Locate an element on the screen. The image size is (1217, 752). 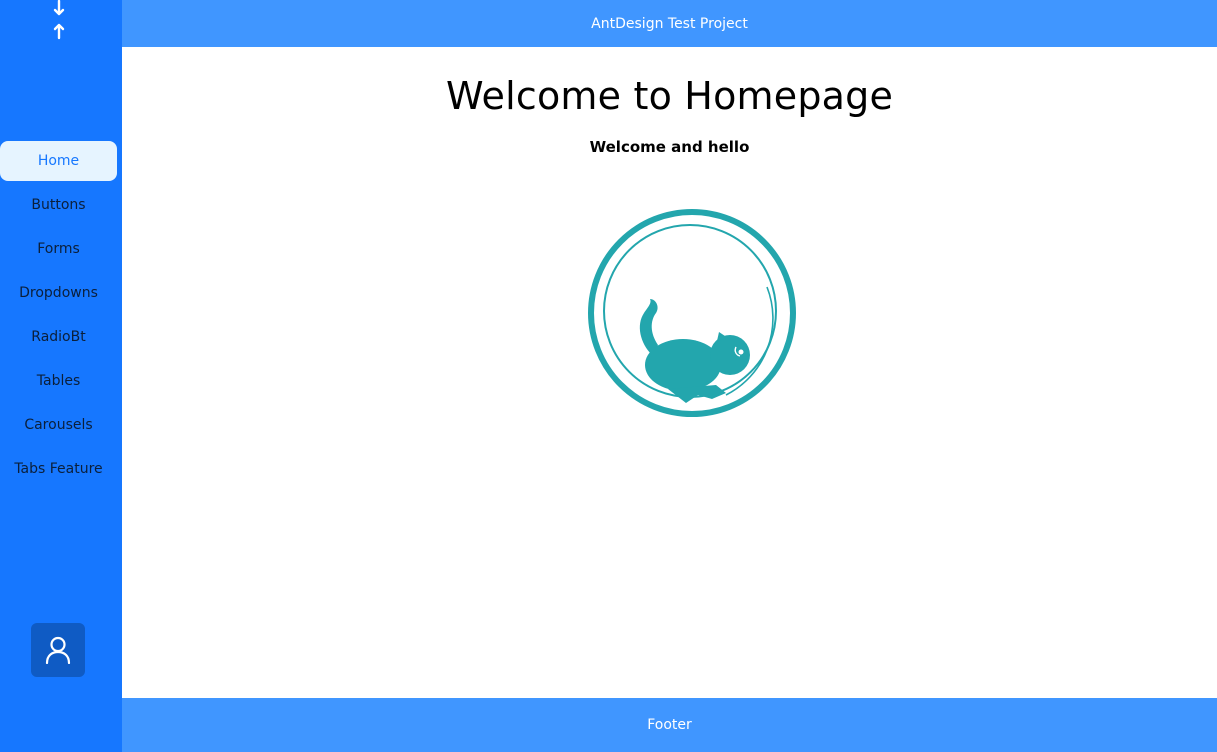
sidebar-item-label: Home is located at coordinates (58, 161).